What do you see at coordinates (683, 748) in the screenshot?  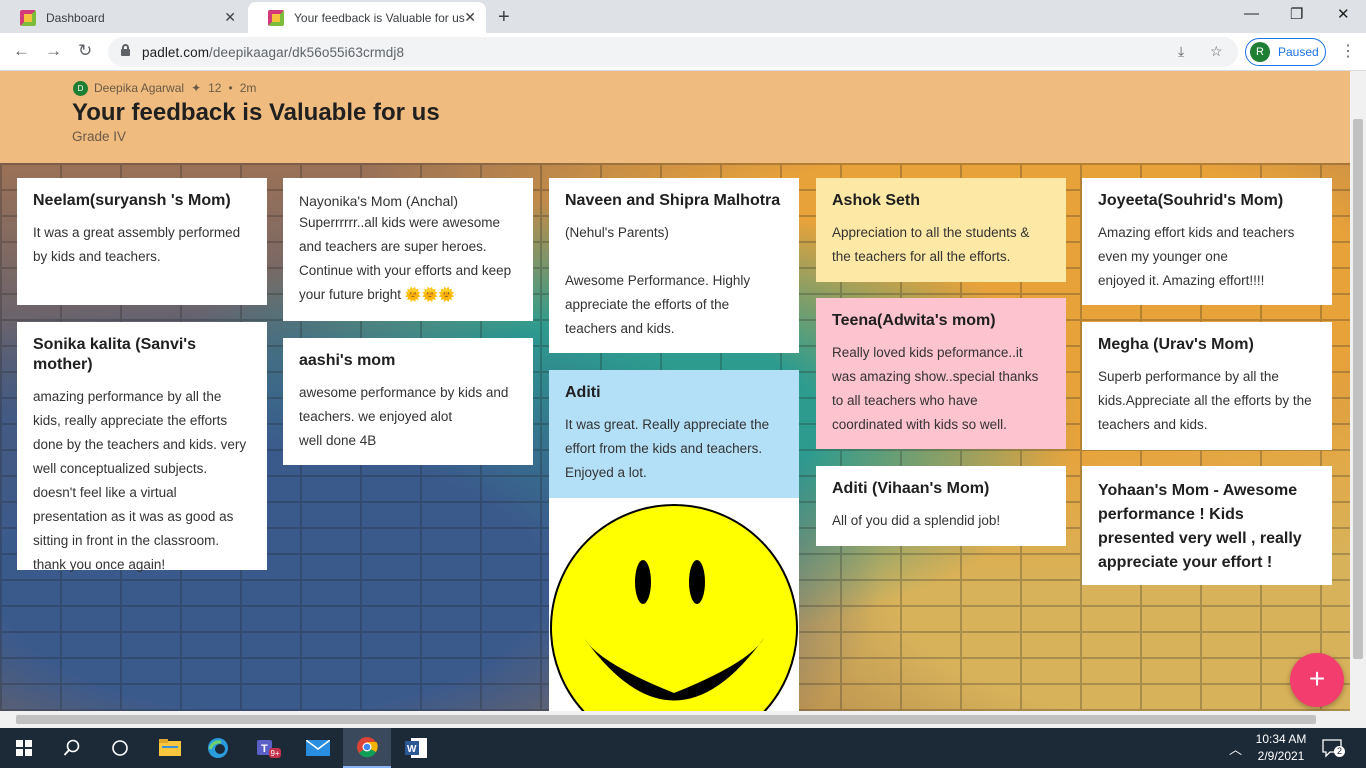 I see `windows-taskbar: T 9+ W ︿ 10:34 AM 2/9/2021 2` at bounding box center [683, 748].